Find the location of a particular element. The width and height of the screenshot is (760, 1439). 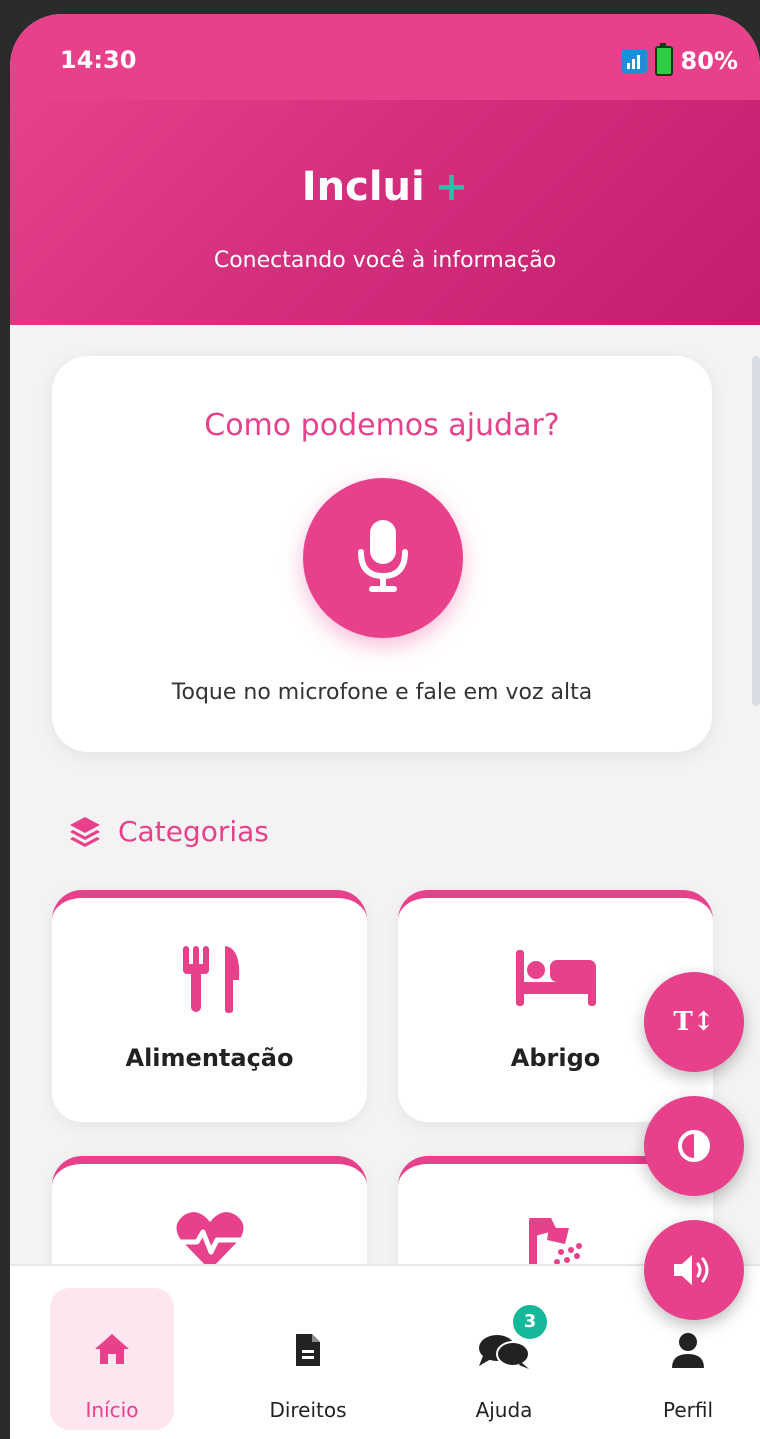

battery-icon is located at coordinates (663, 59).